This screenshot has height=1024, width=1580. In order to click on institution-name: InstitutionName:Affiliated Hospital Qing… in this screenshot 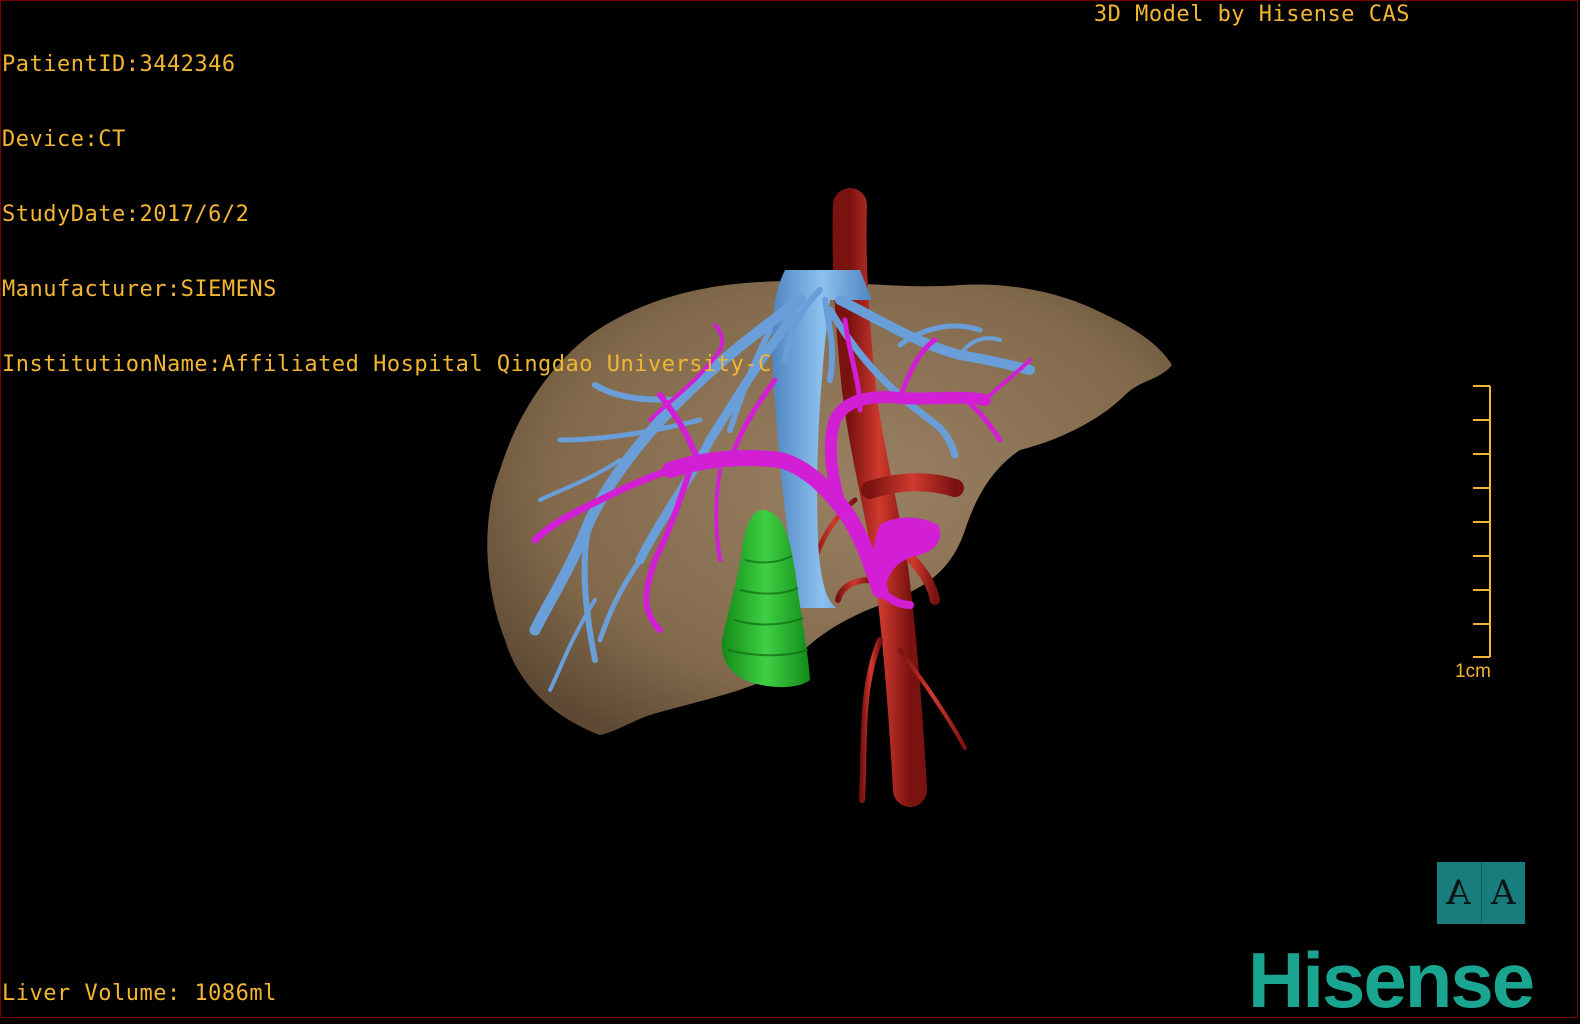, I will do `click(387, 364)`.